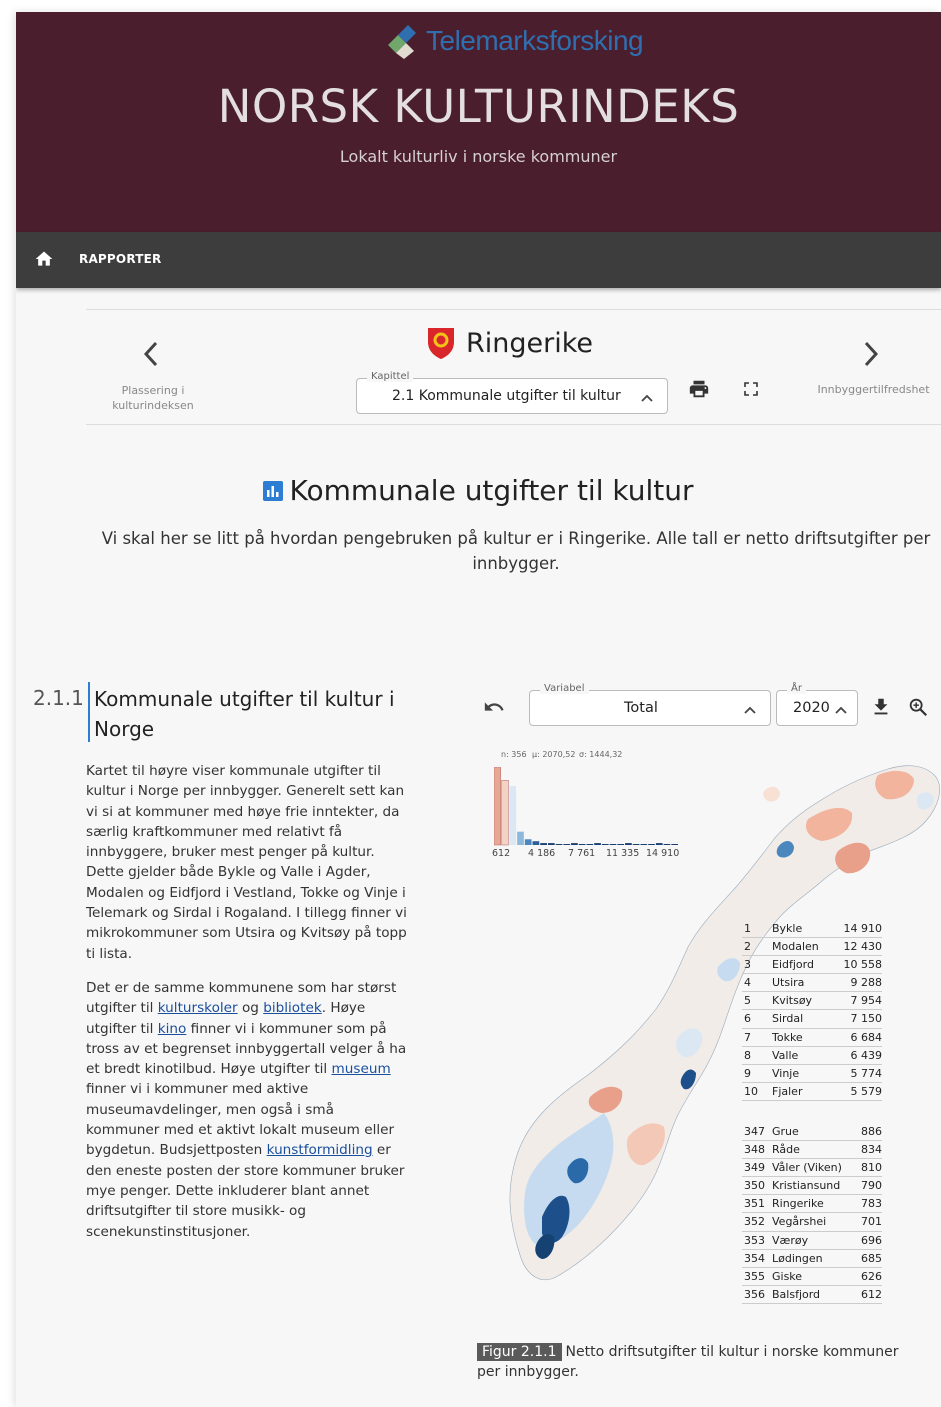 This screenshot has height=1407, width=941. Describe the element at coordinates (871, 1131) in the screenshot. I see `rank-value: 886` at that location.